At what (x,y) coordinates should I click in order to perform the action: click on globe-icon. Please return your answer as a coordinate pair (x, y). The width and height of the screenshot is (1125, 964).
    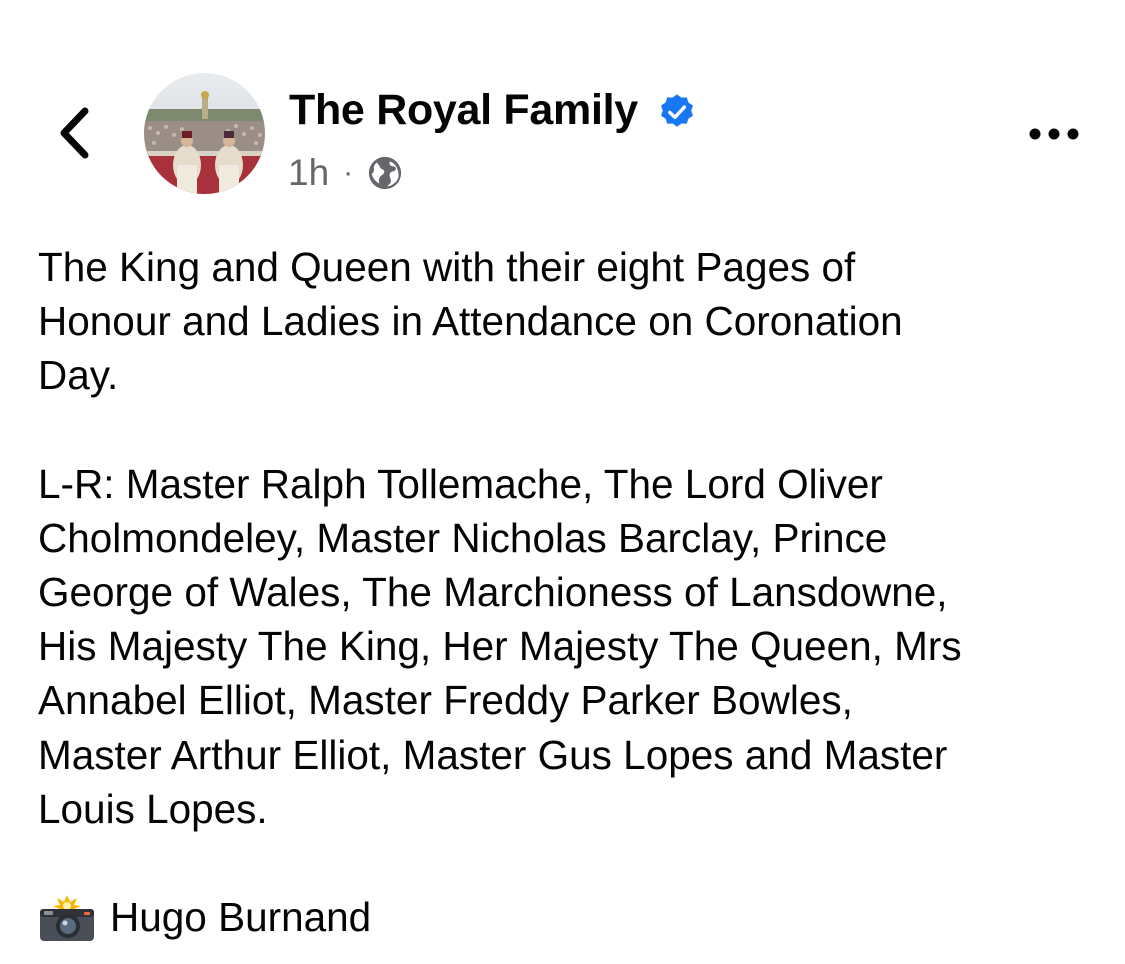
    Looking at the image, I should click on (385, 173).